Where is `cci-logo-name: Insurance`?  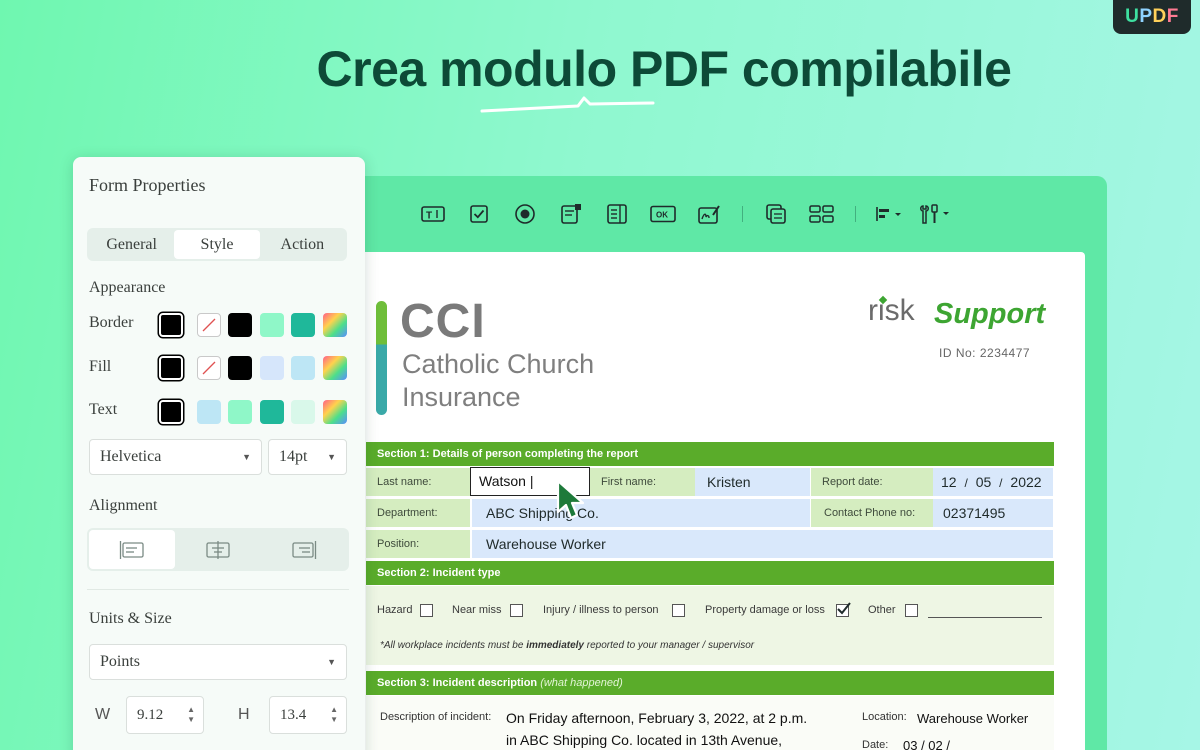
cci-logo-name: Insurance is located at coordinates (461, 397).